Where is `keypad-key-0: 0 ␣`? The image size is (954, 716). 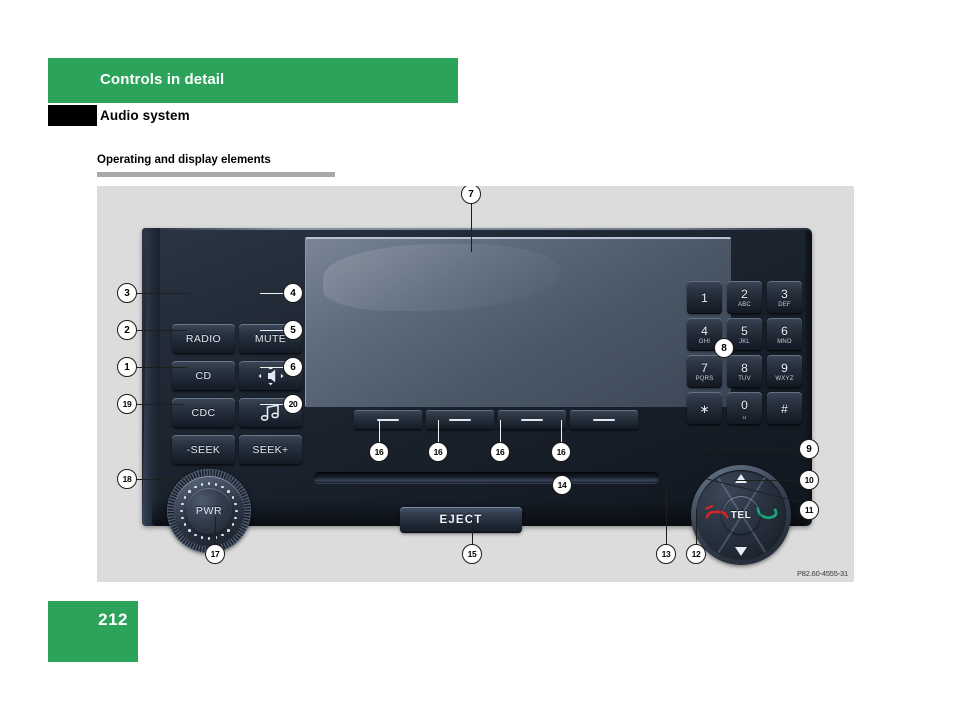
keypad-key-0: 0 ␣ is located at coordinates (744, 408).